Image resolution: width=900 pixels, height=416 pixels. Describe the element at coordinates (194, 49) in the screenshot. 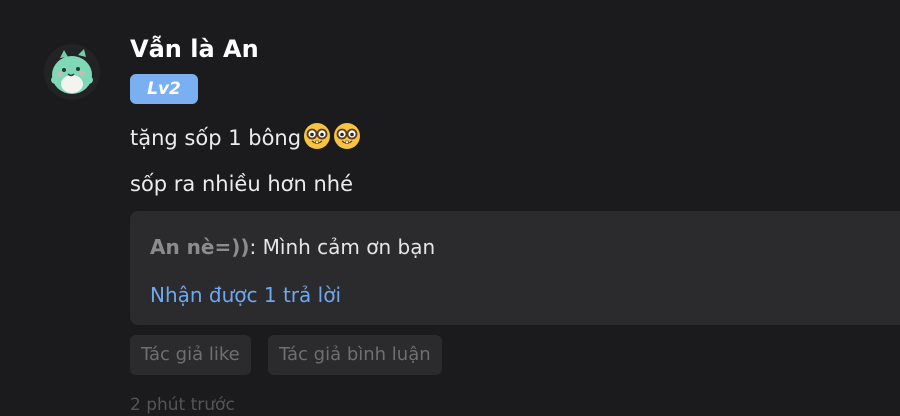

I see `username: Vẫn là An` at that location.